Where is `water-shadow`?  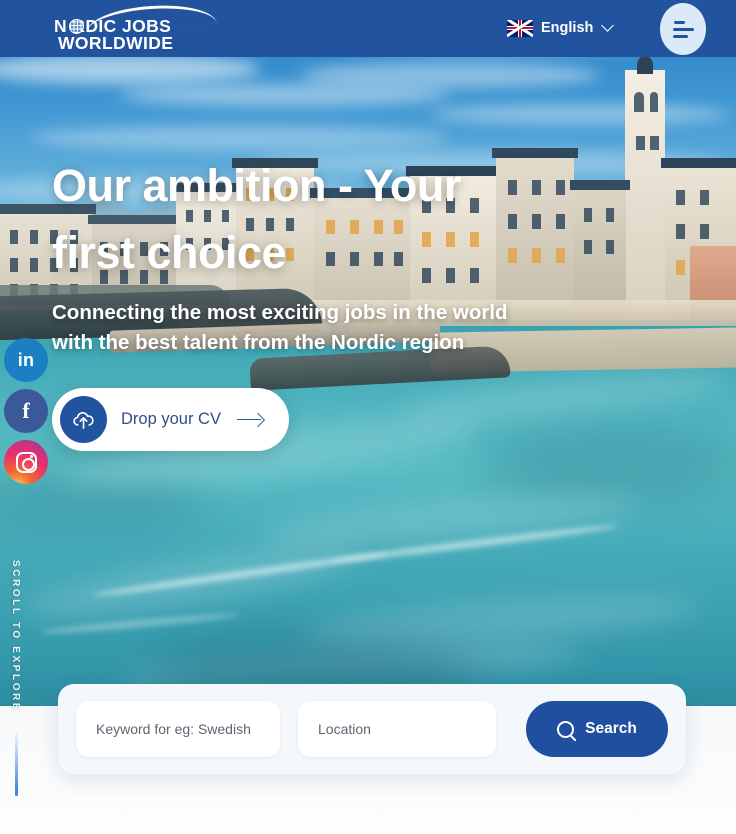
water-shadow is located at coordinates (608, 465).